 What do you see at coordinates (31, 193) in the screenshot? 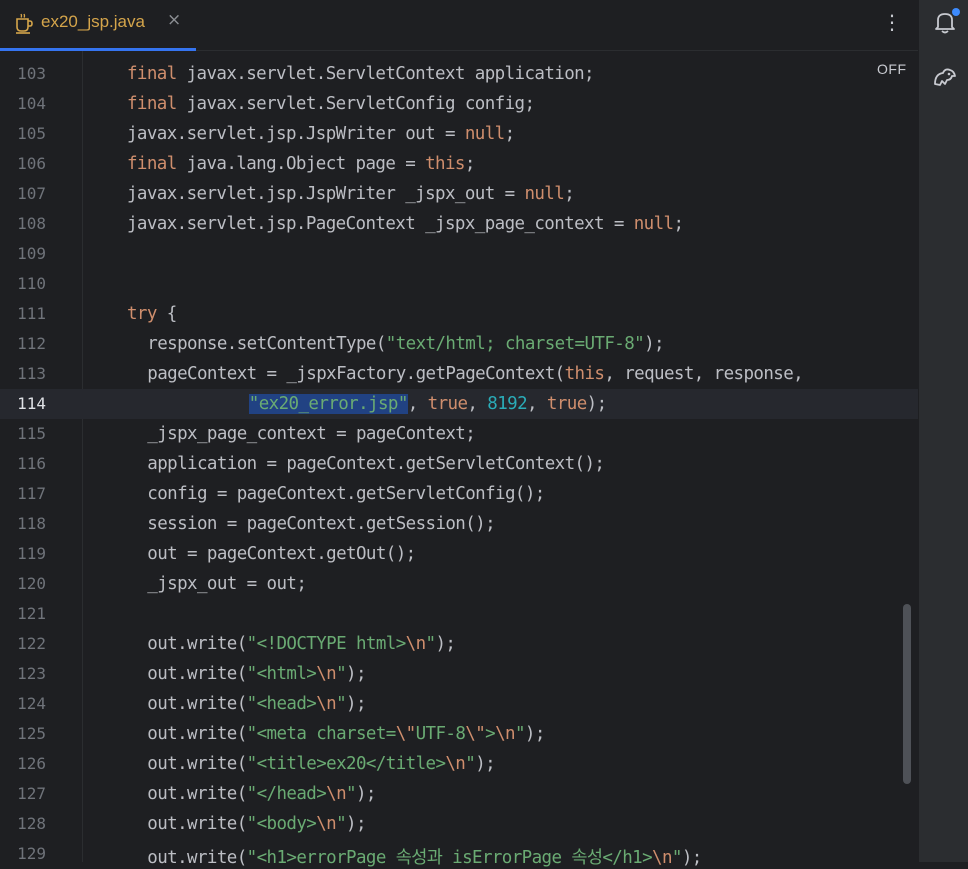
I see `line-number: 107` at bounding box center [31, 193].